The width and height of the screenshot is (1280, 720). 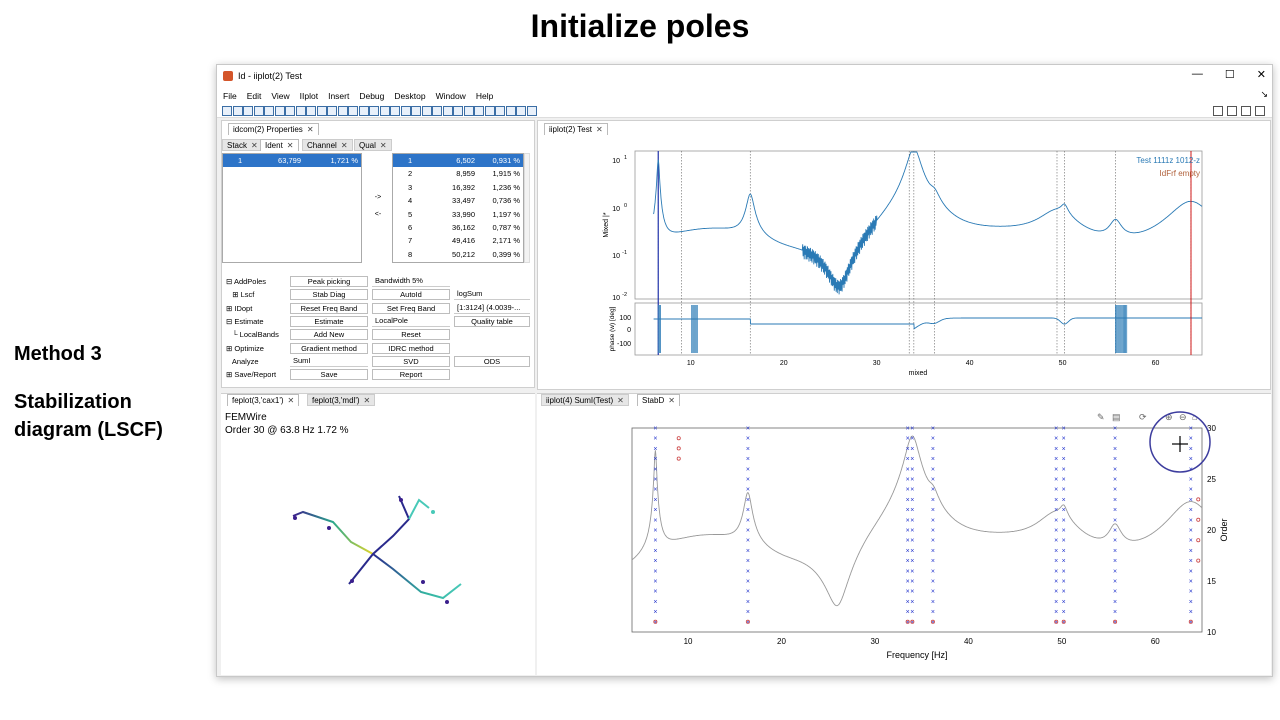 What do you see at coordinates (411, 295) in the screenshot?
I see `command-button: AutoId` at bounding box center [411, 295].